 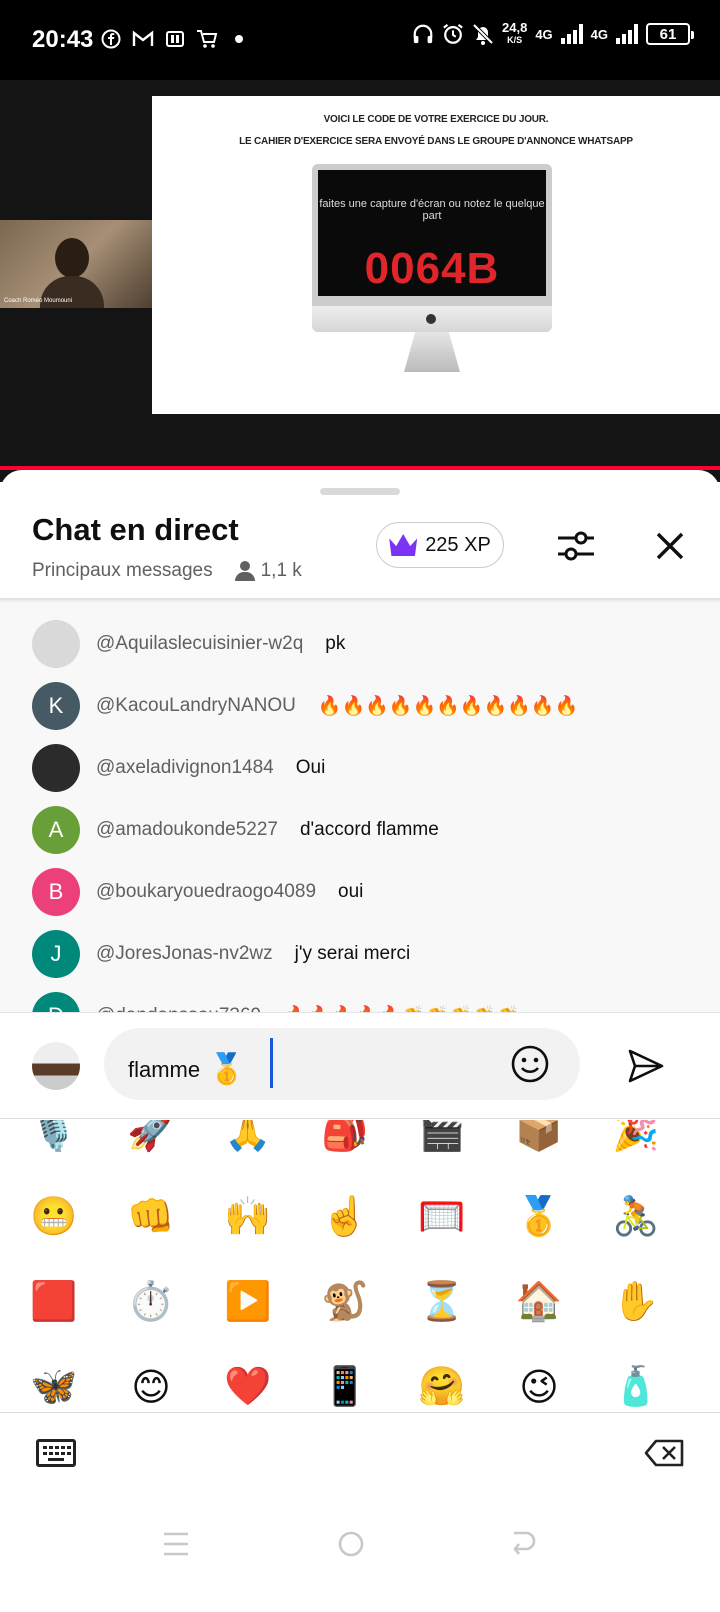 I want to click on notification-icons, so click(x=175, y=39).